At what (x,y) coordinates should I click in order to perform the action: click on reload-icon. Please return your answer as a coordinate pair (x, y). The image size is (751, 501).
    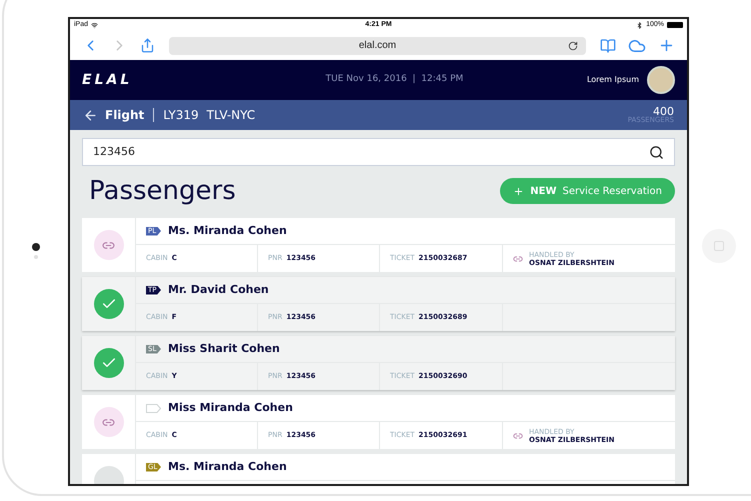
    Looking at the image, I should click on (573, 45).